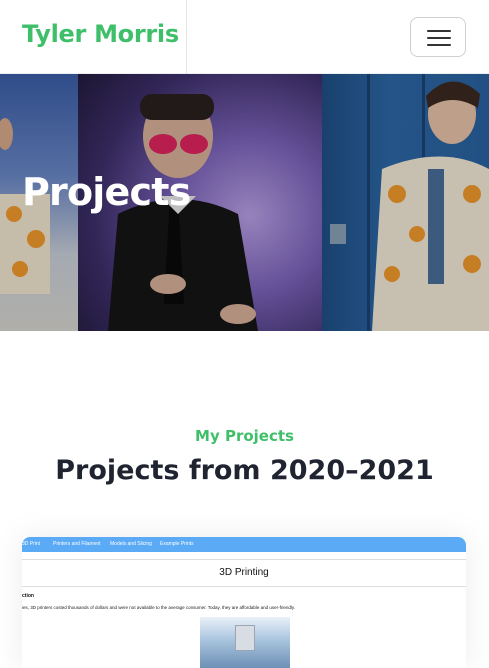 The height and width of the screenshot is (668, 489). I want to click on preview-nav-item: 3D Print, so click(31, 544).